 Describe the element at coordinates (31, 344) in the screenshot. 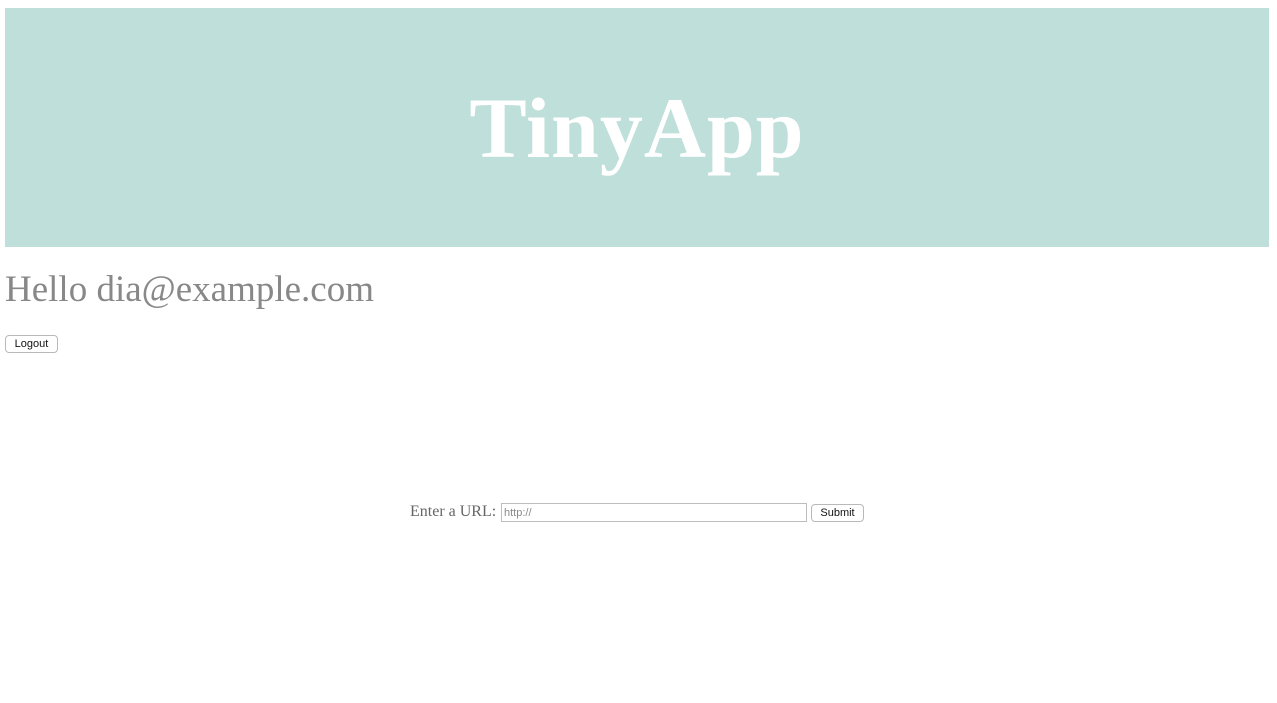

I see `logout-button: Logout` at that location.